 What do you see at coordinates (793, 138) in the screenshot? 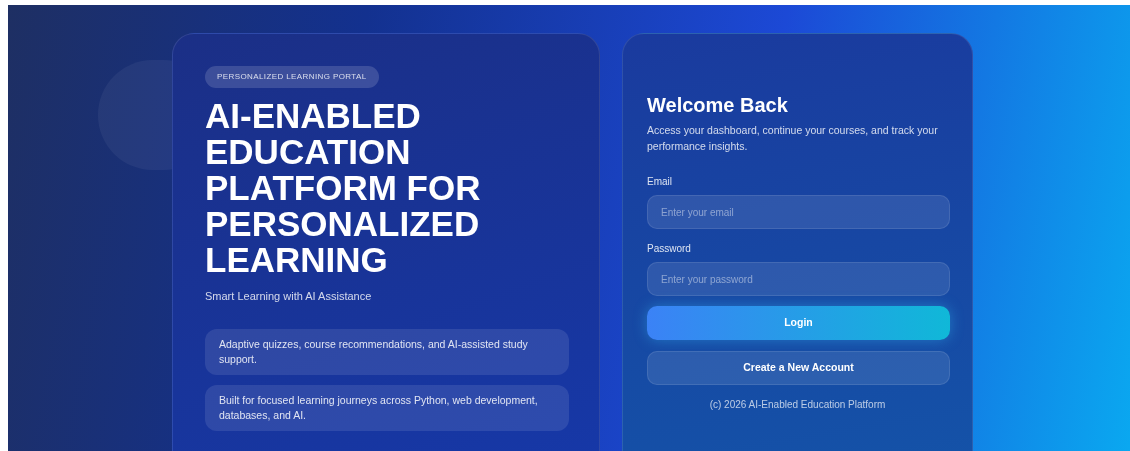
I see `login-description: Access your dashboard, continue your courses, and track your performance insights.` at bounding box center [793, 138].